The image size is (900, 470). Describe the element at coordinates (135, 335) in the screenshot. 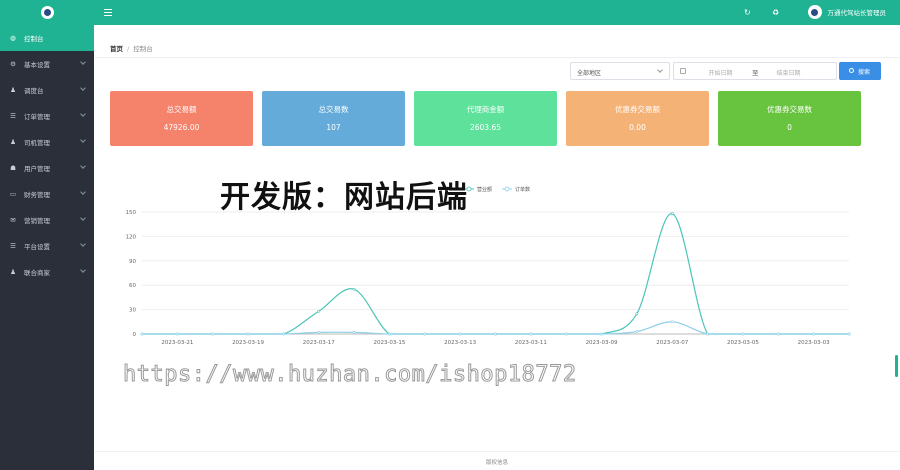

I see `y-tick-label: 0` at that location.